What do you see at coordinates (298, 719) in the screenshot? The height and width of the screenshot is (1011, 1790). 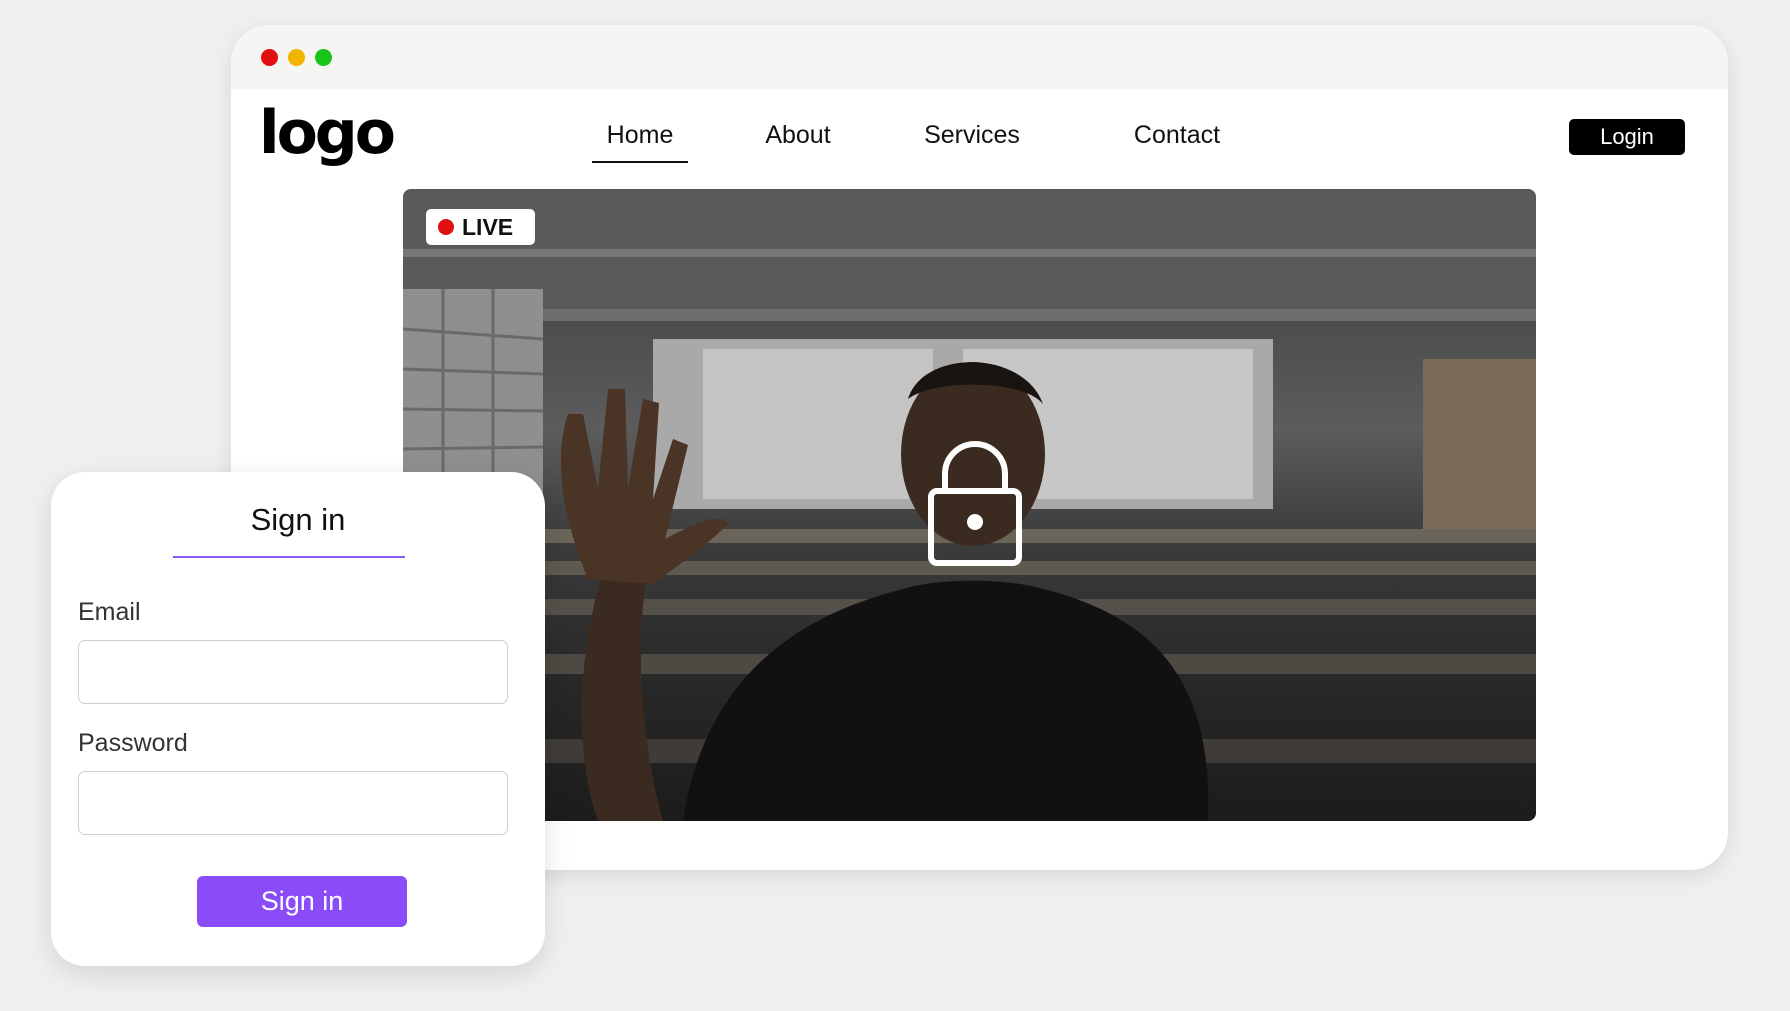 I see `signin-card: Sign in Email Password Sign in` at bounding box center [298, 719].